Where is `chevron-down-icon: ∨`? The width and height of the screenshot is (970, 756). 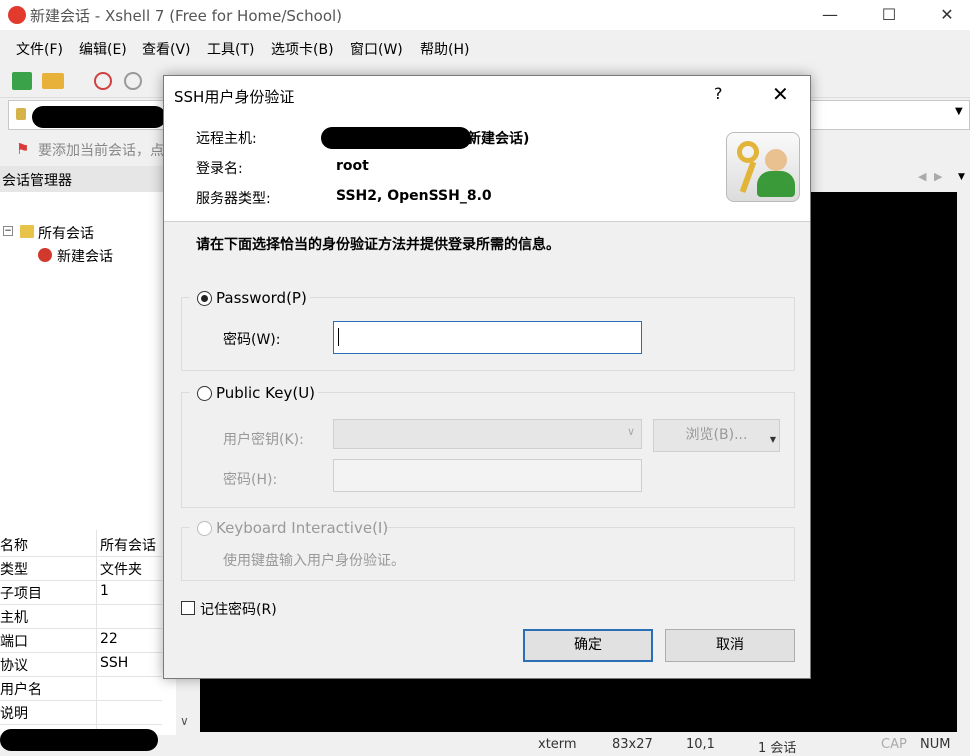 chevron-down-icon: ∨ is located at coordinates (630, 431).